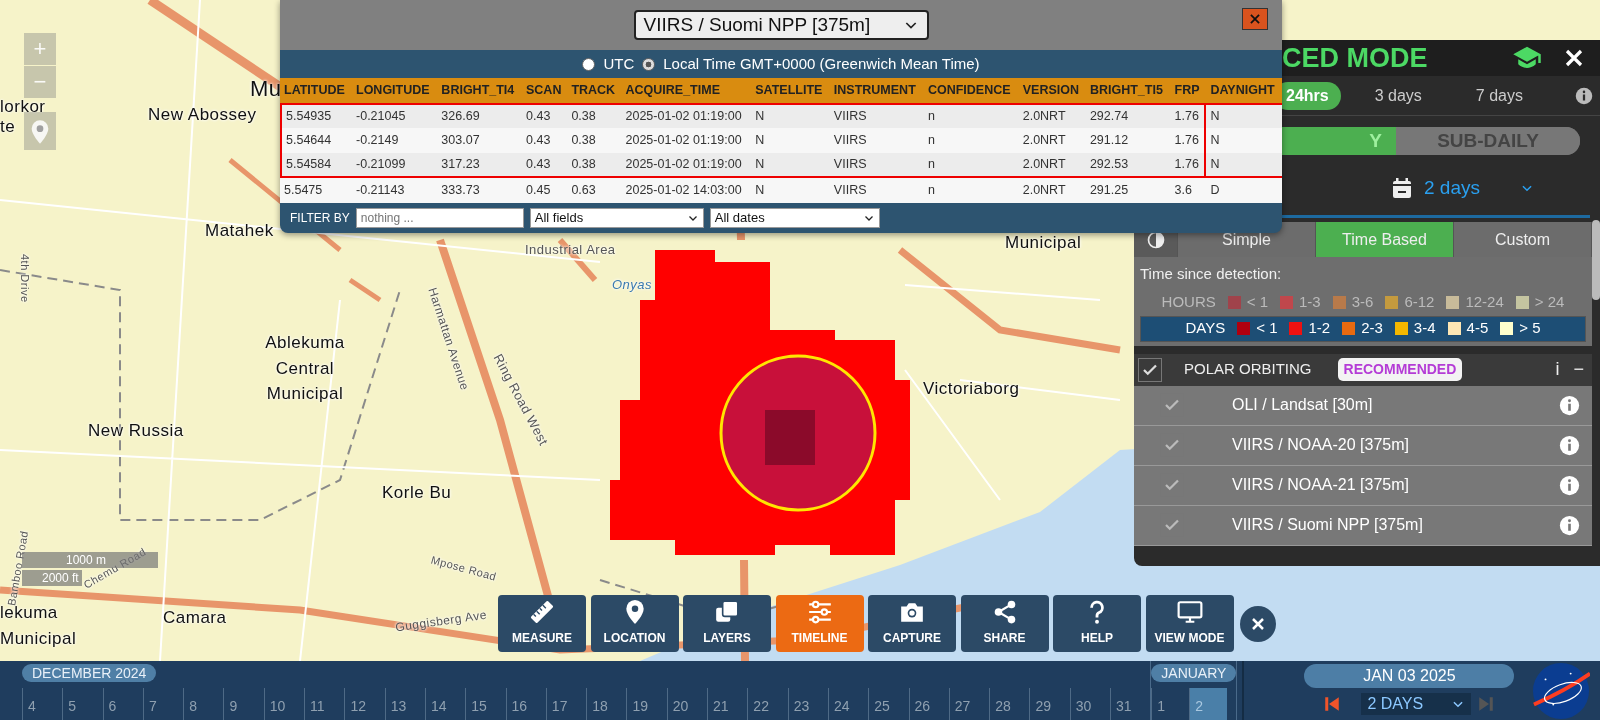 The width and height of the screenshot is (1600, 720). What do you see at coordinates (542, 623) in the screenshot?
I see `toolbar-button: MEASURE` at bounding box center [542, 623].